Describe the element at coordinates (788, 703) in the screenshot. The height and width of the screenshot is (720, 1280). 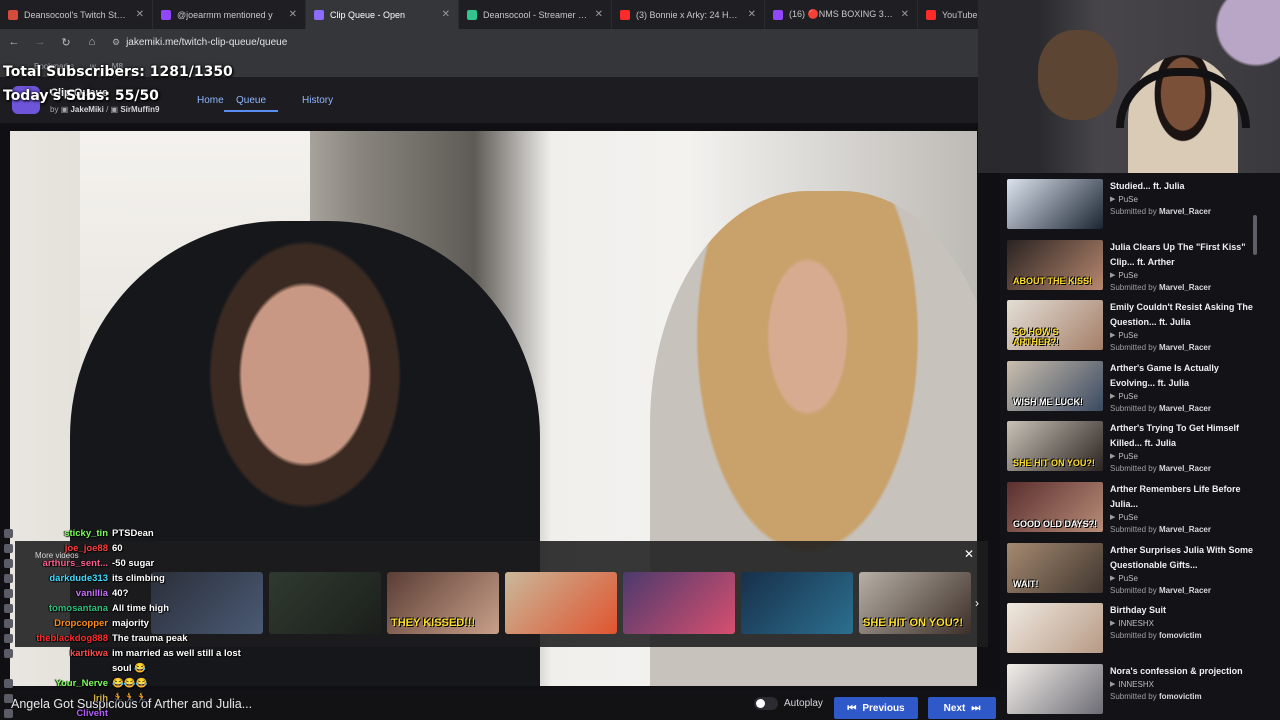
I see `autoplay-control: Autoplay` at that location.